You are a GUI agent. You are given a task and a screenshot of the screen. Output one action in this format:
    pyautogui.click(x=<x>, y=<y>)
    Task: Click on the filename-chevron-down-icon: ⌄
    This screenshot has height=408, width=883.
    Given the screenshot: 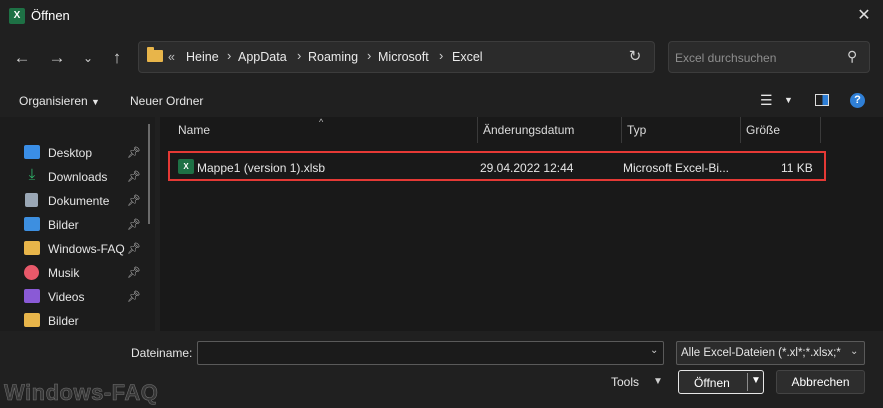 What is the action you would take?
    pyautogui.click(x=654, y=350)
    